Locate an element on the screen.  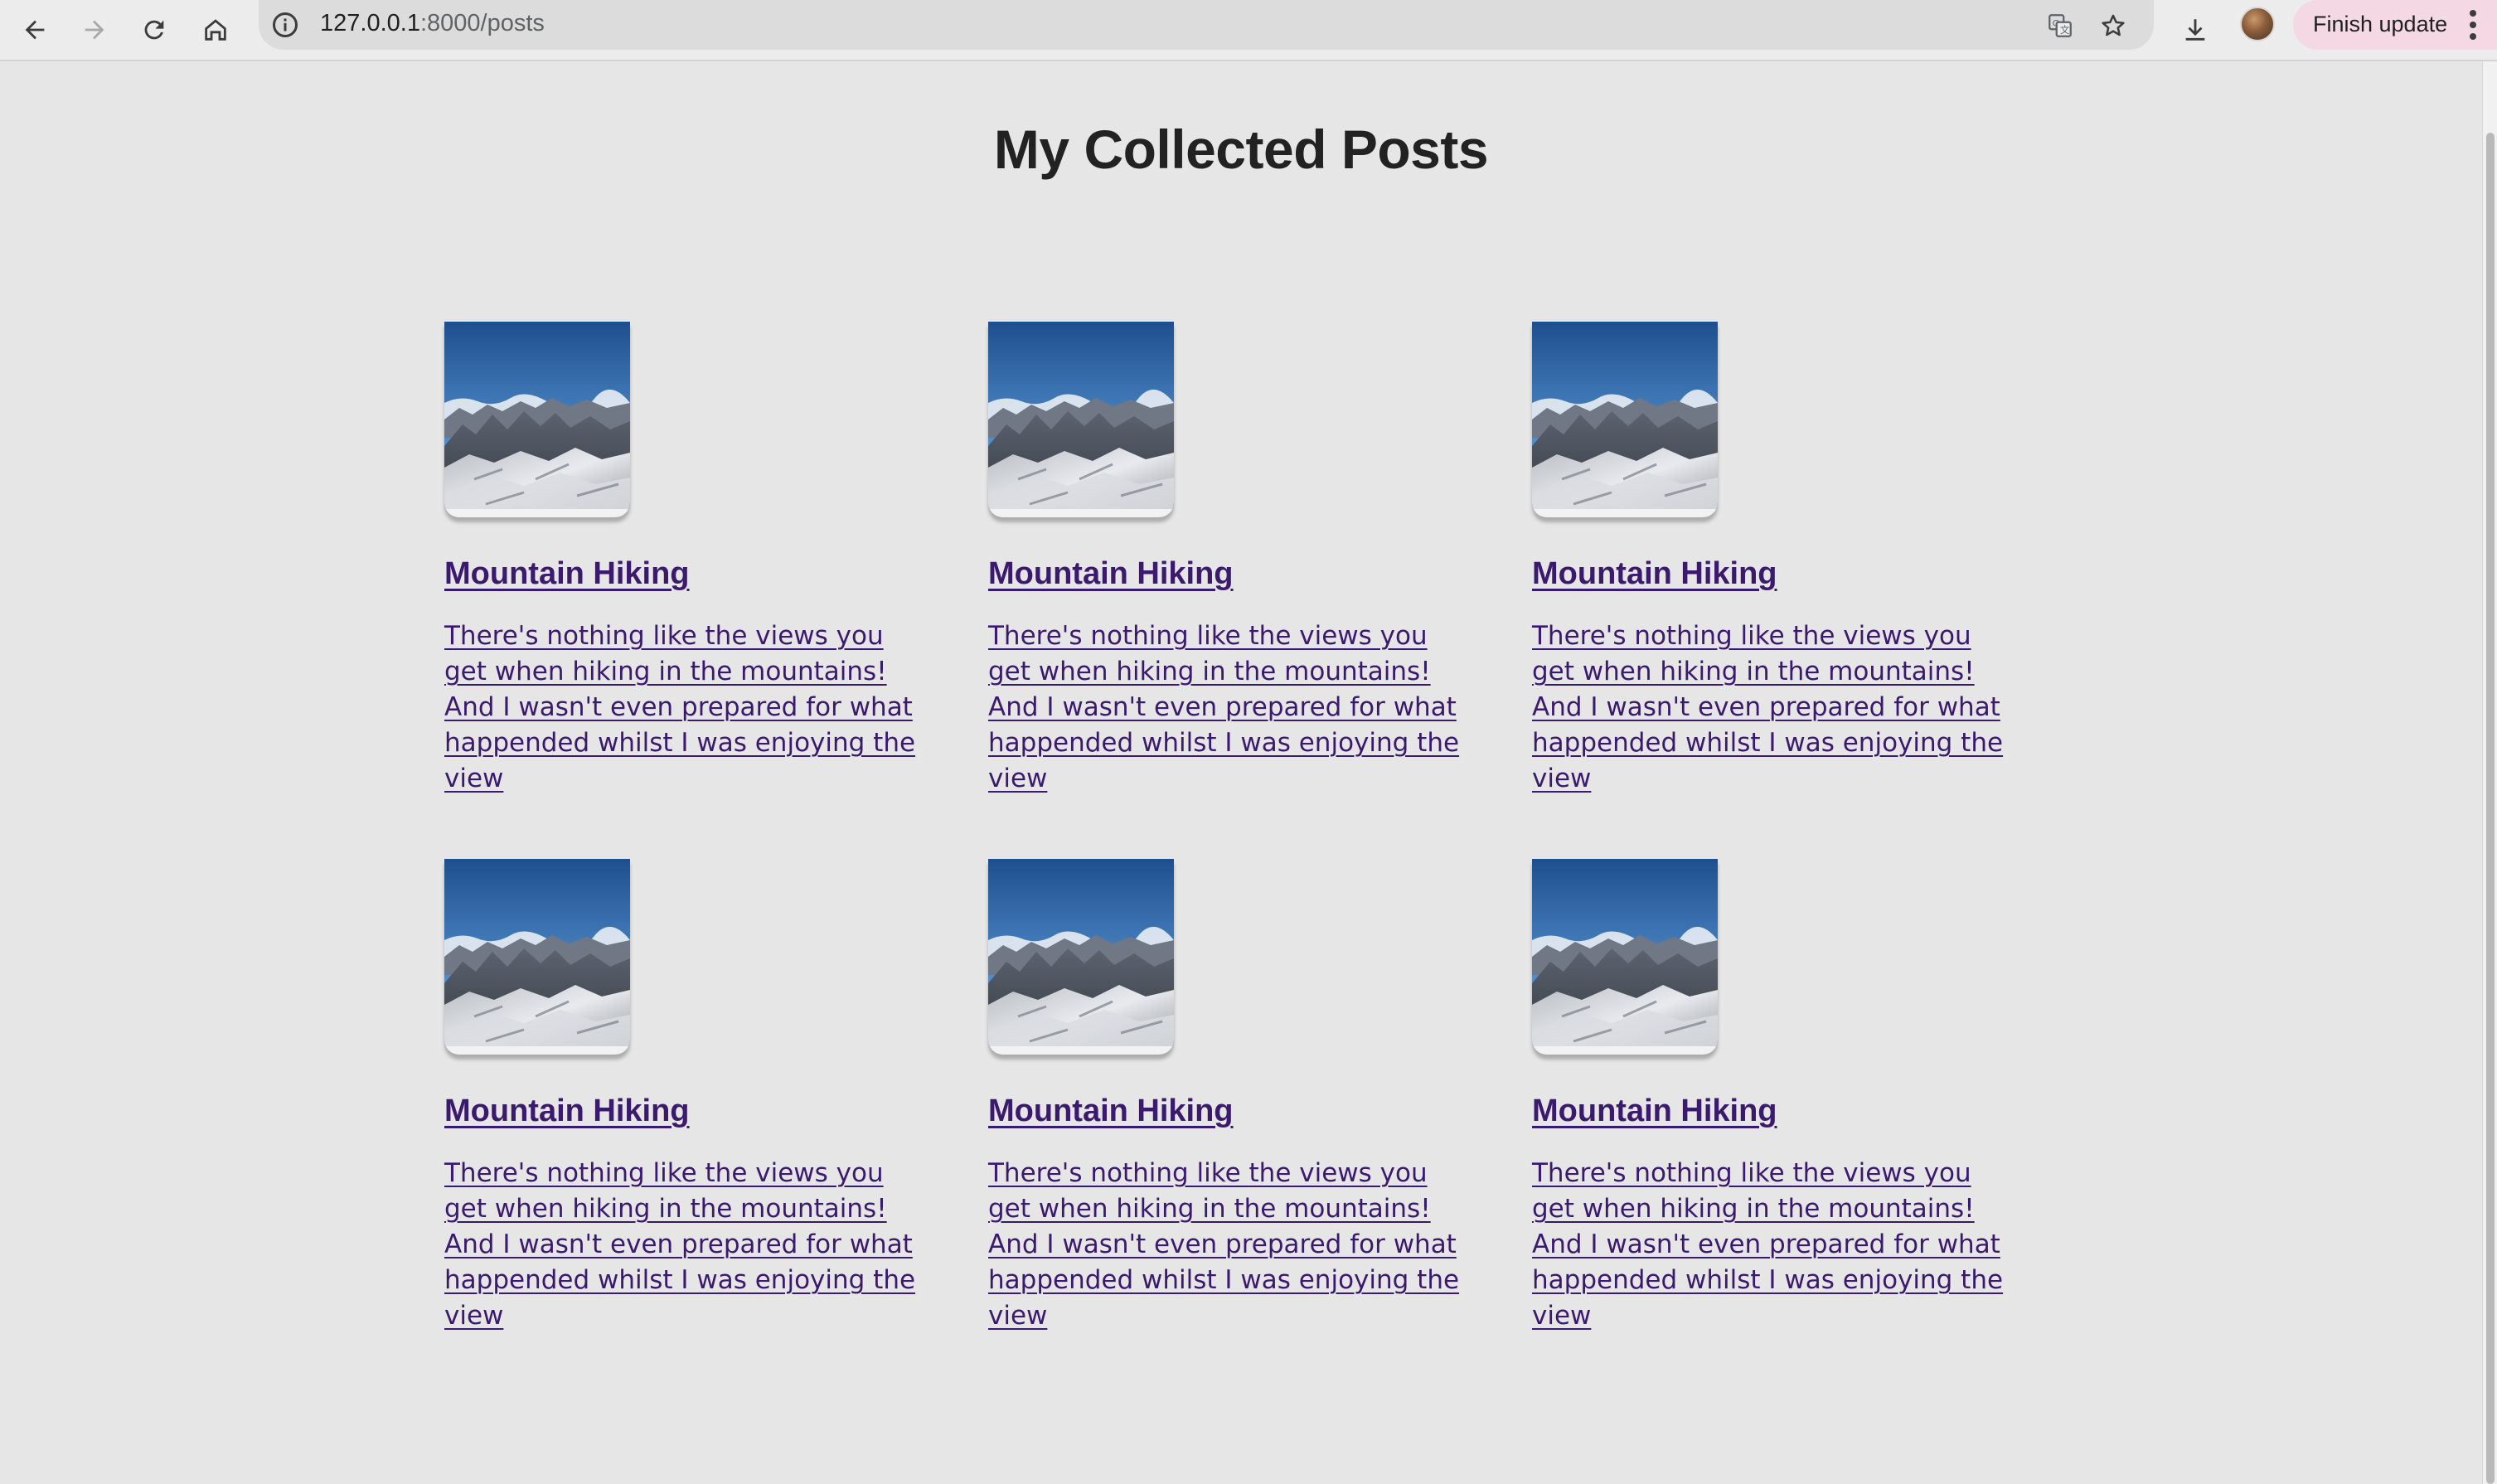
downloads-button is located at coordinates (2195, 30).